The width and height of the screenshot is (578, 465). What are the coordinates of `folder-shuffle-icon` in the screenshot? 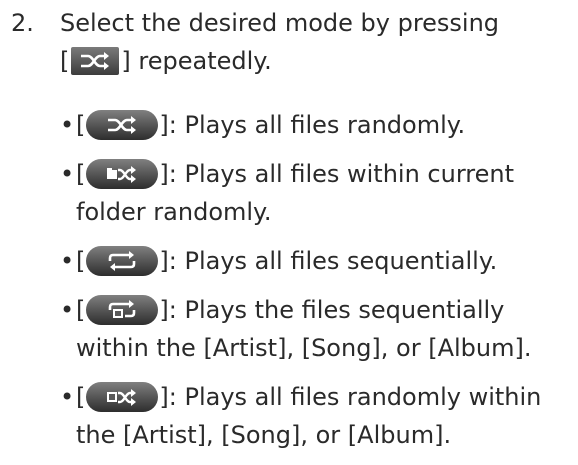 It's located at (122, 174).